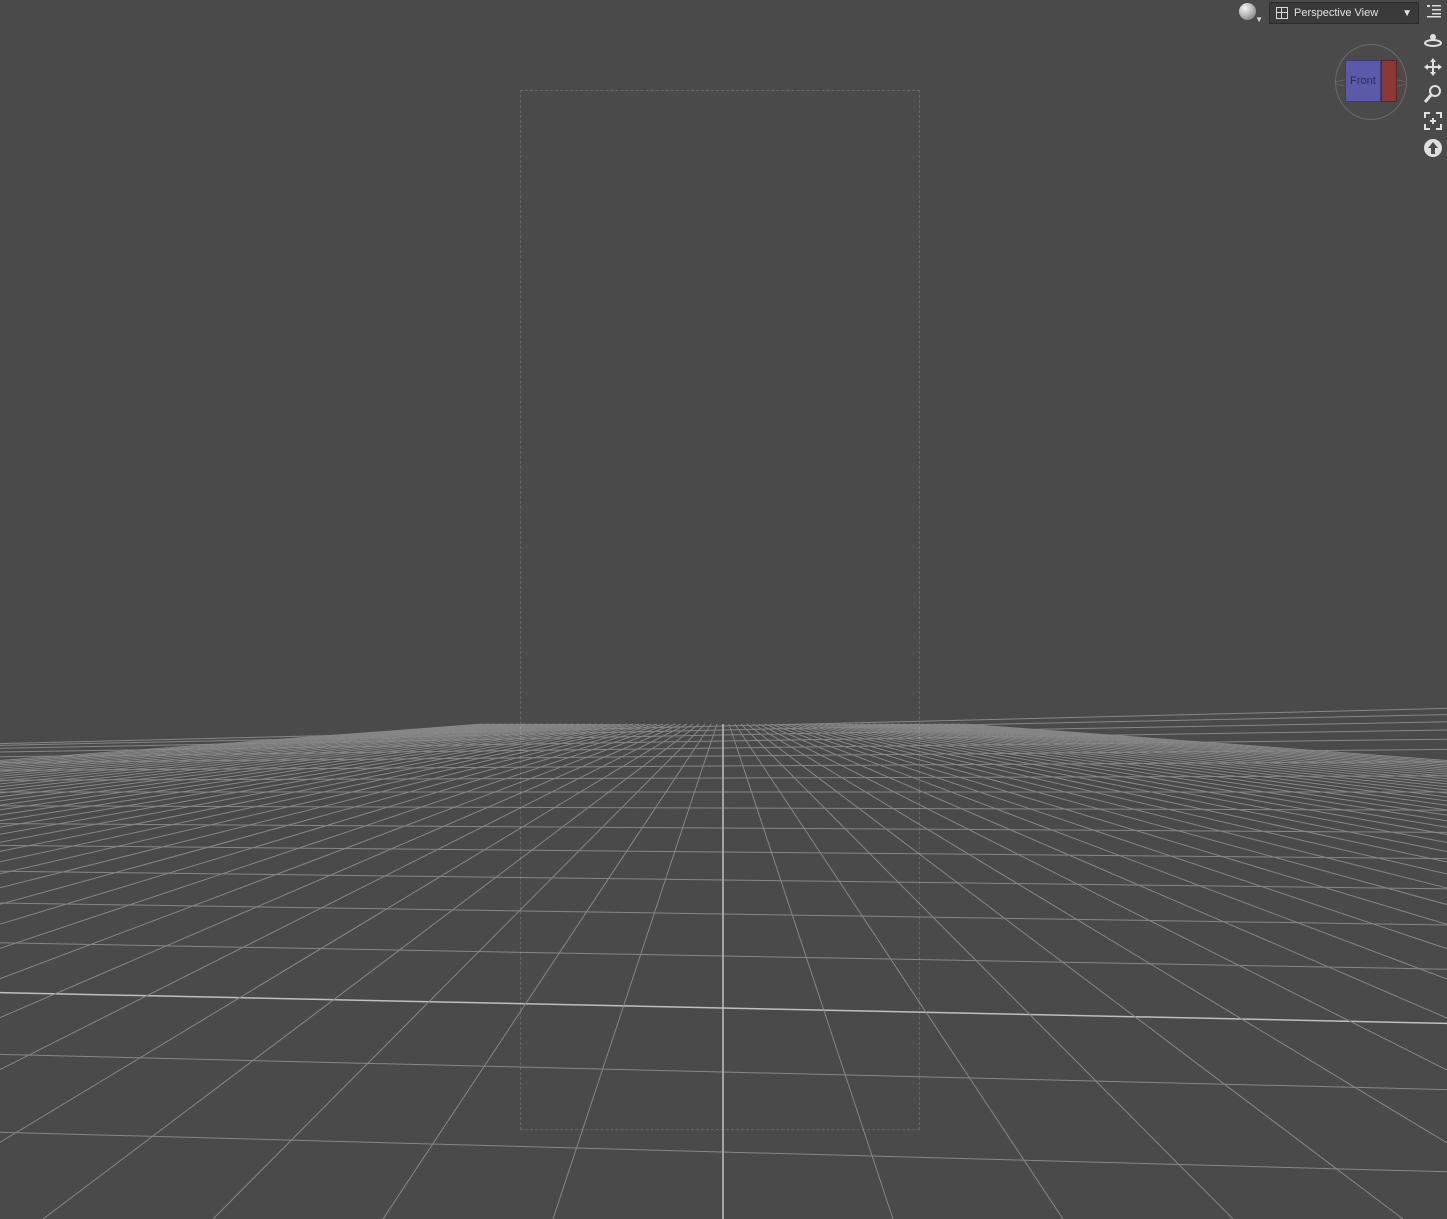  I want to click on zoom-icon, so click(1433, 94).